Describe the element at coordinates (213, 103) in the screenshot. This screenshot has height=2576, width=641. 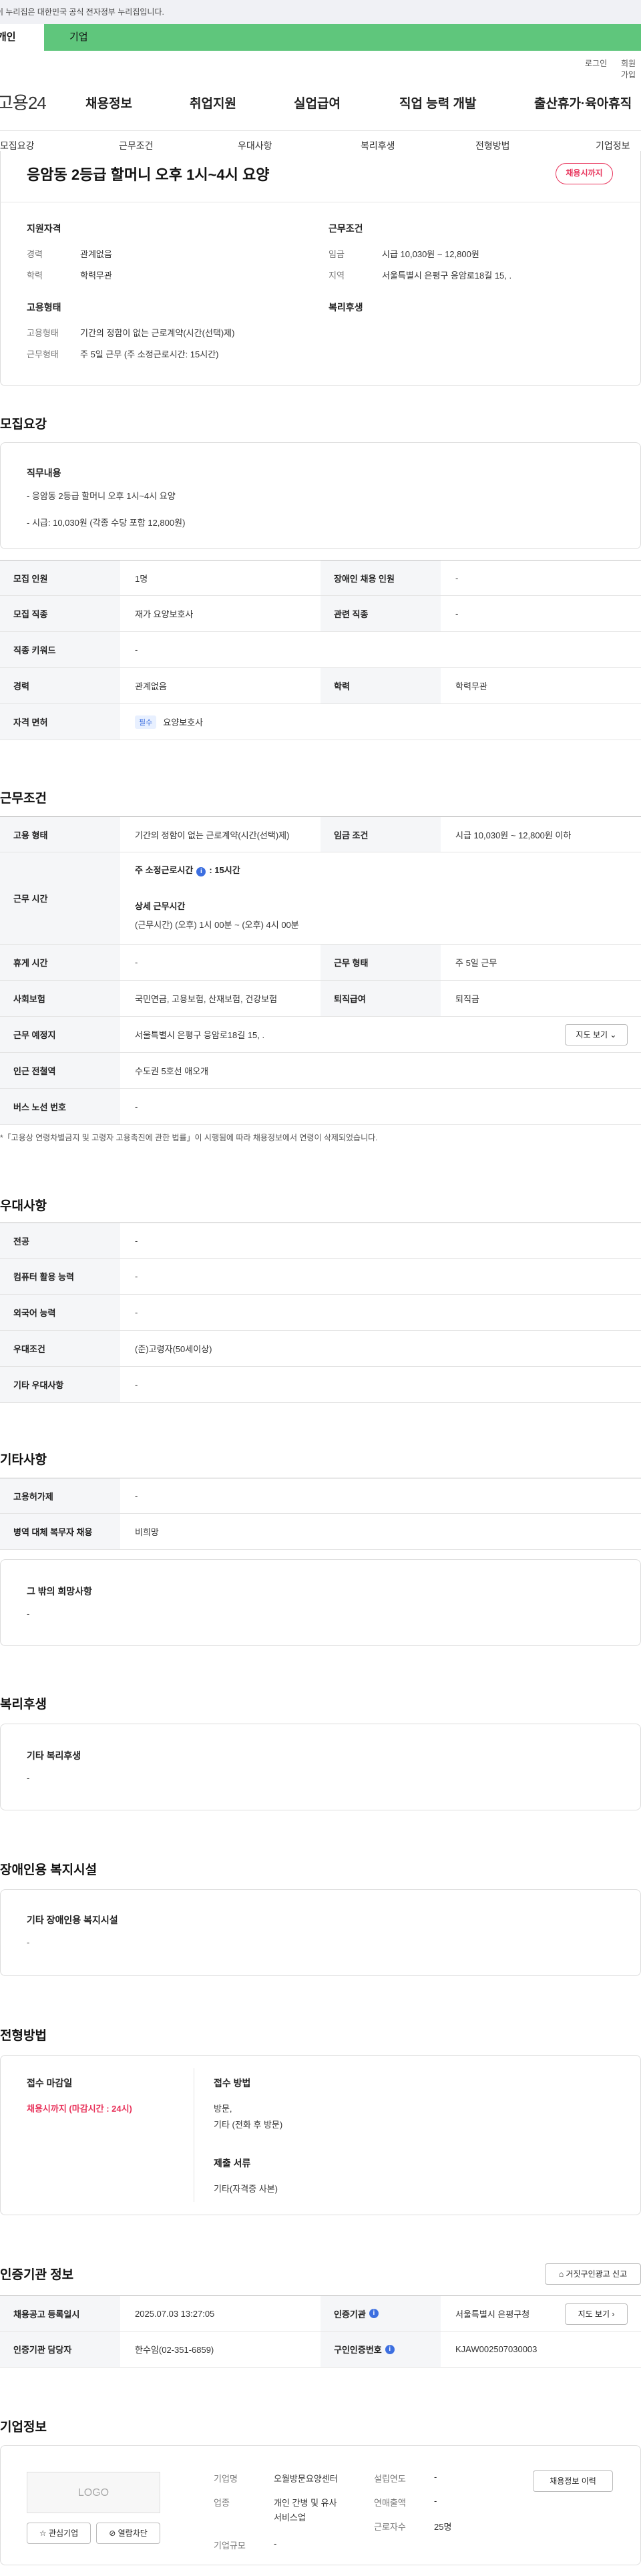
I see `gnb-item-employment-support: 취업지원` at that location.